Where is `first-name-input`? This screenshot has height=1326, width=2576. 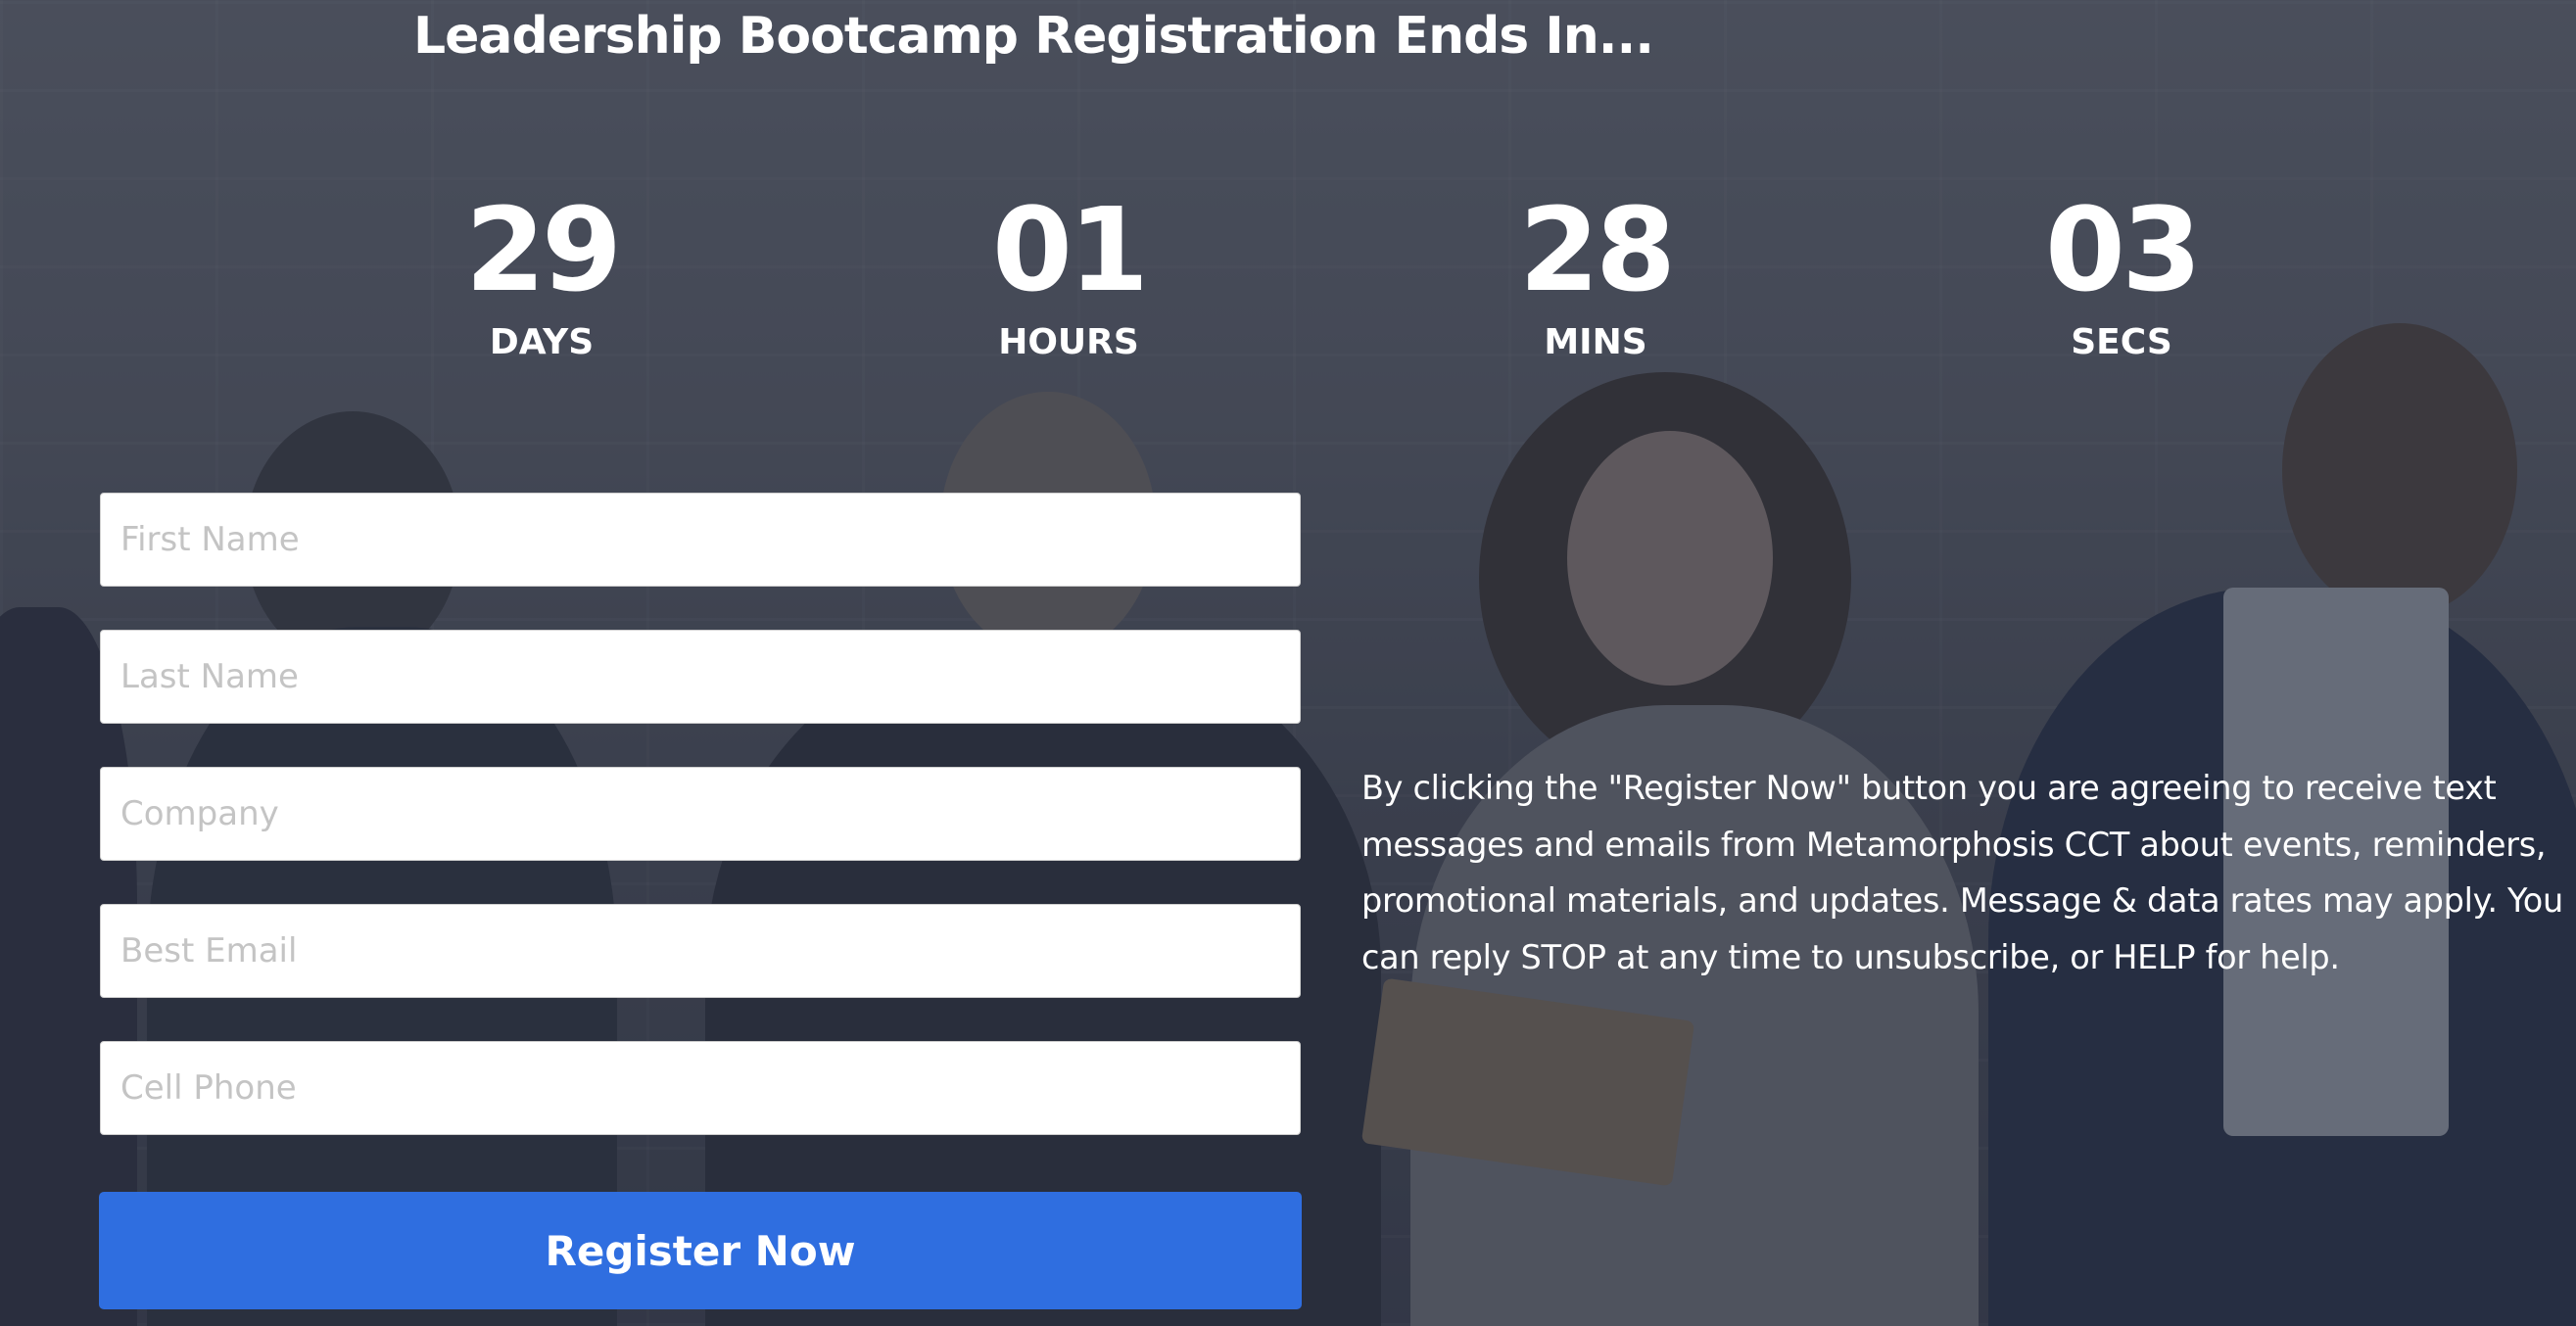
first-name-input is located at coordinates (700, 540).